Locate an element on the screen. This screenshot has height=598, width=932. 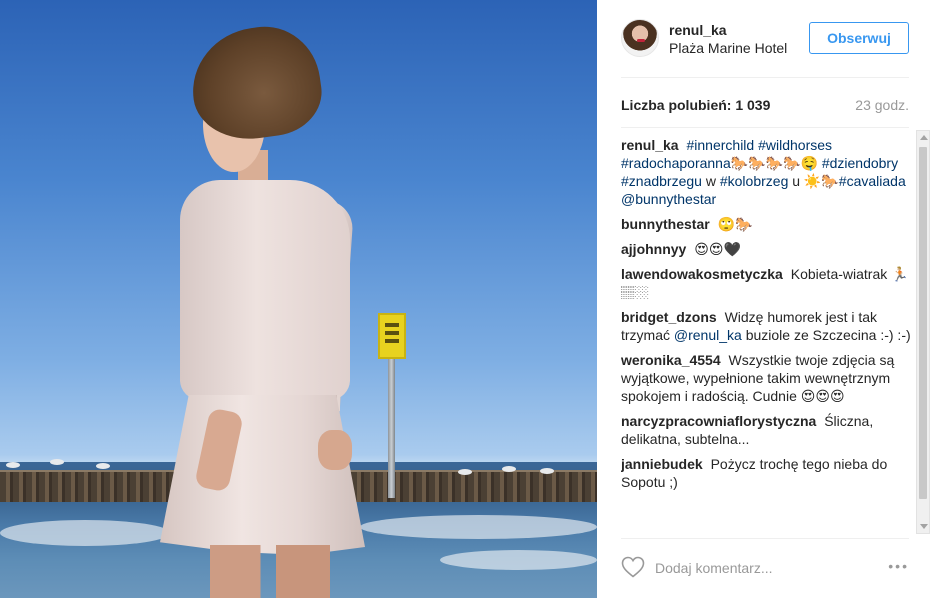
scroll-thumb is located at coordinates (923, 323).